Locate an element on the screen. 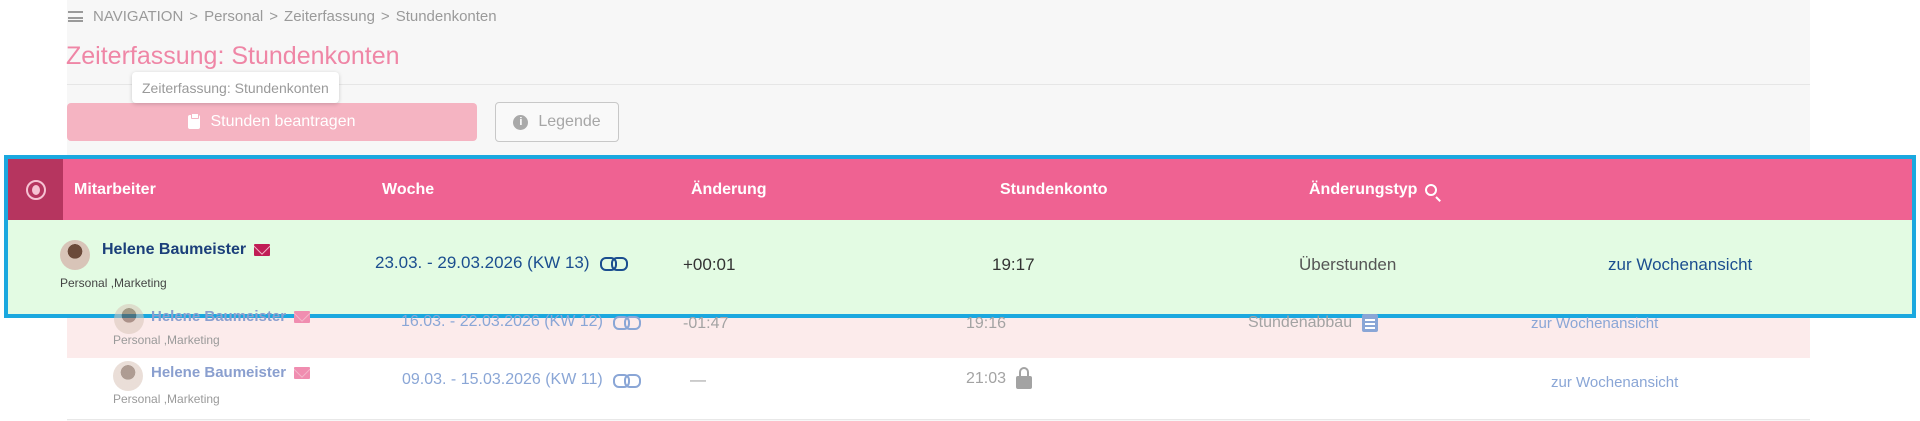  breadcrumb-item-navigation: NAVIGATION is located at coordinates (138, 16).